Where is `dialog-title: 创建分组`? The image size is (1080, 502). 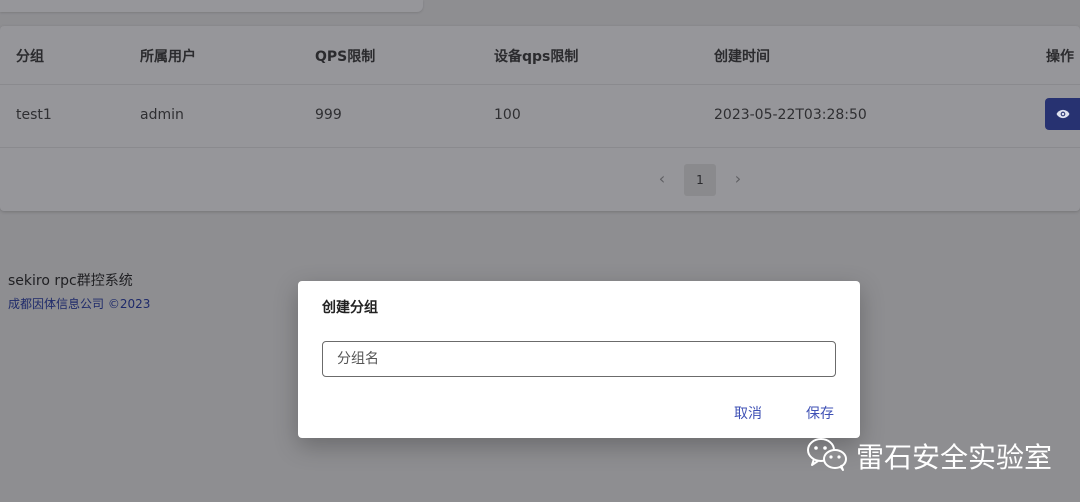
dialog-title: 创建分组 is located at coordinates (350, 308).